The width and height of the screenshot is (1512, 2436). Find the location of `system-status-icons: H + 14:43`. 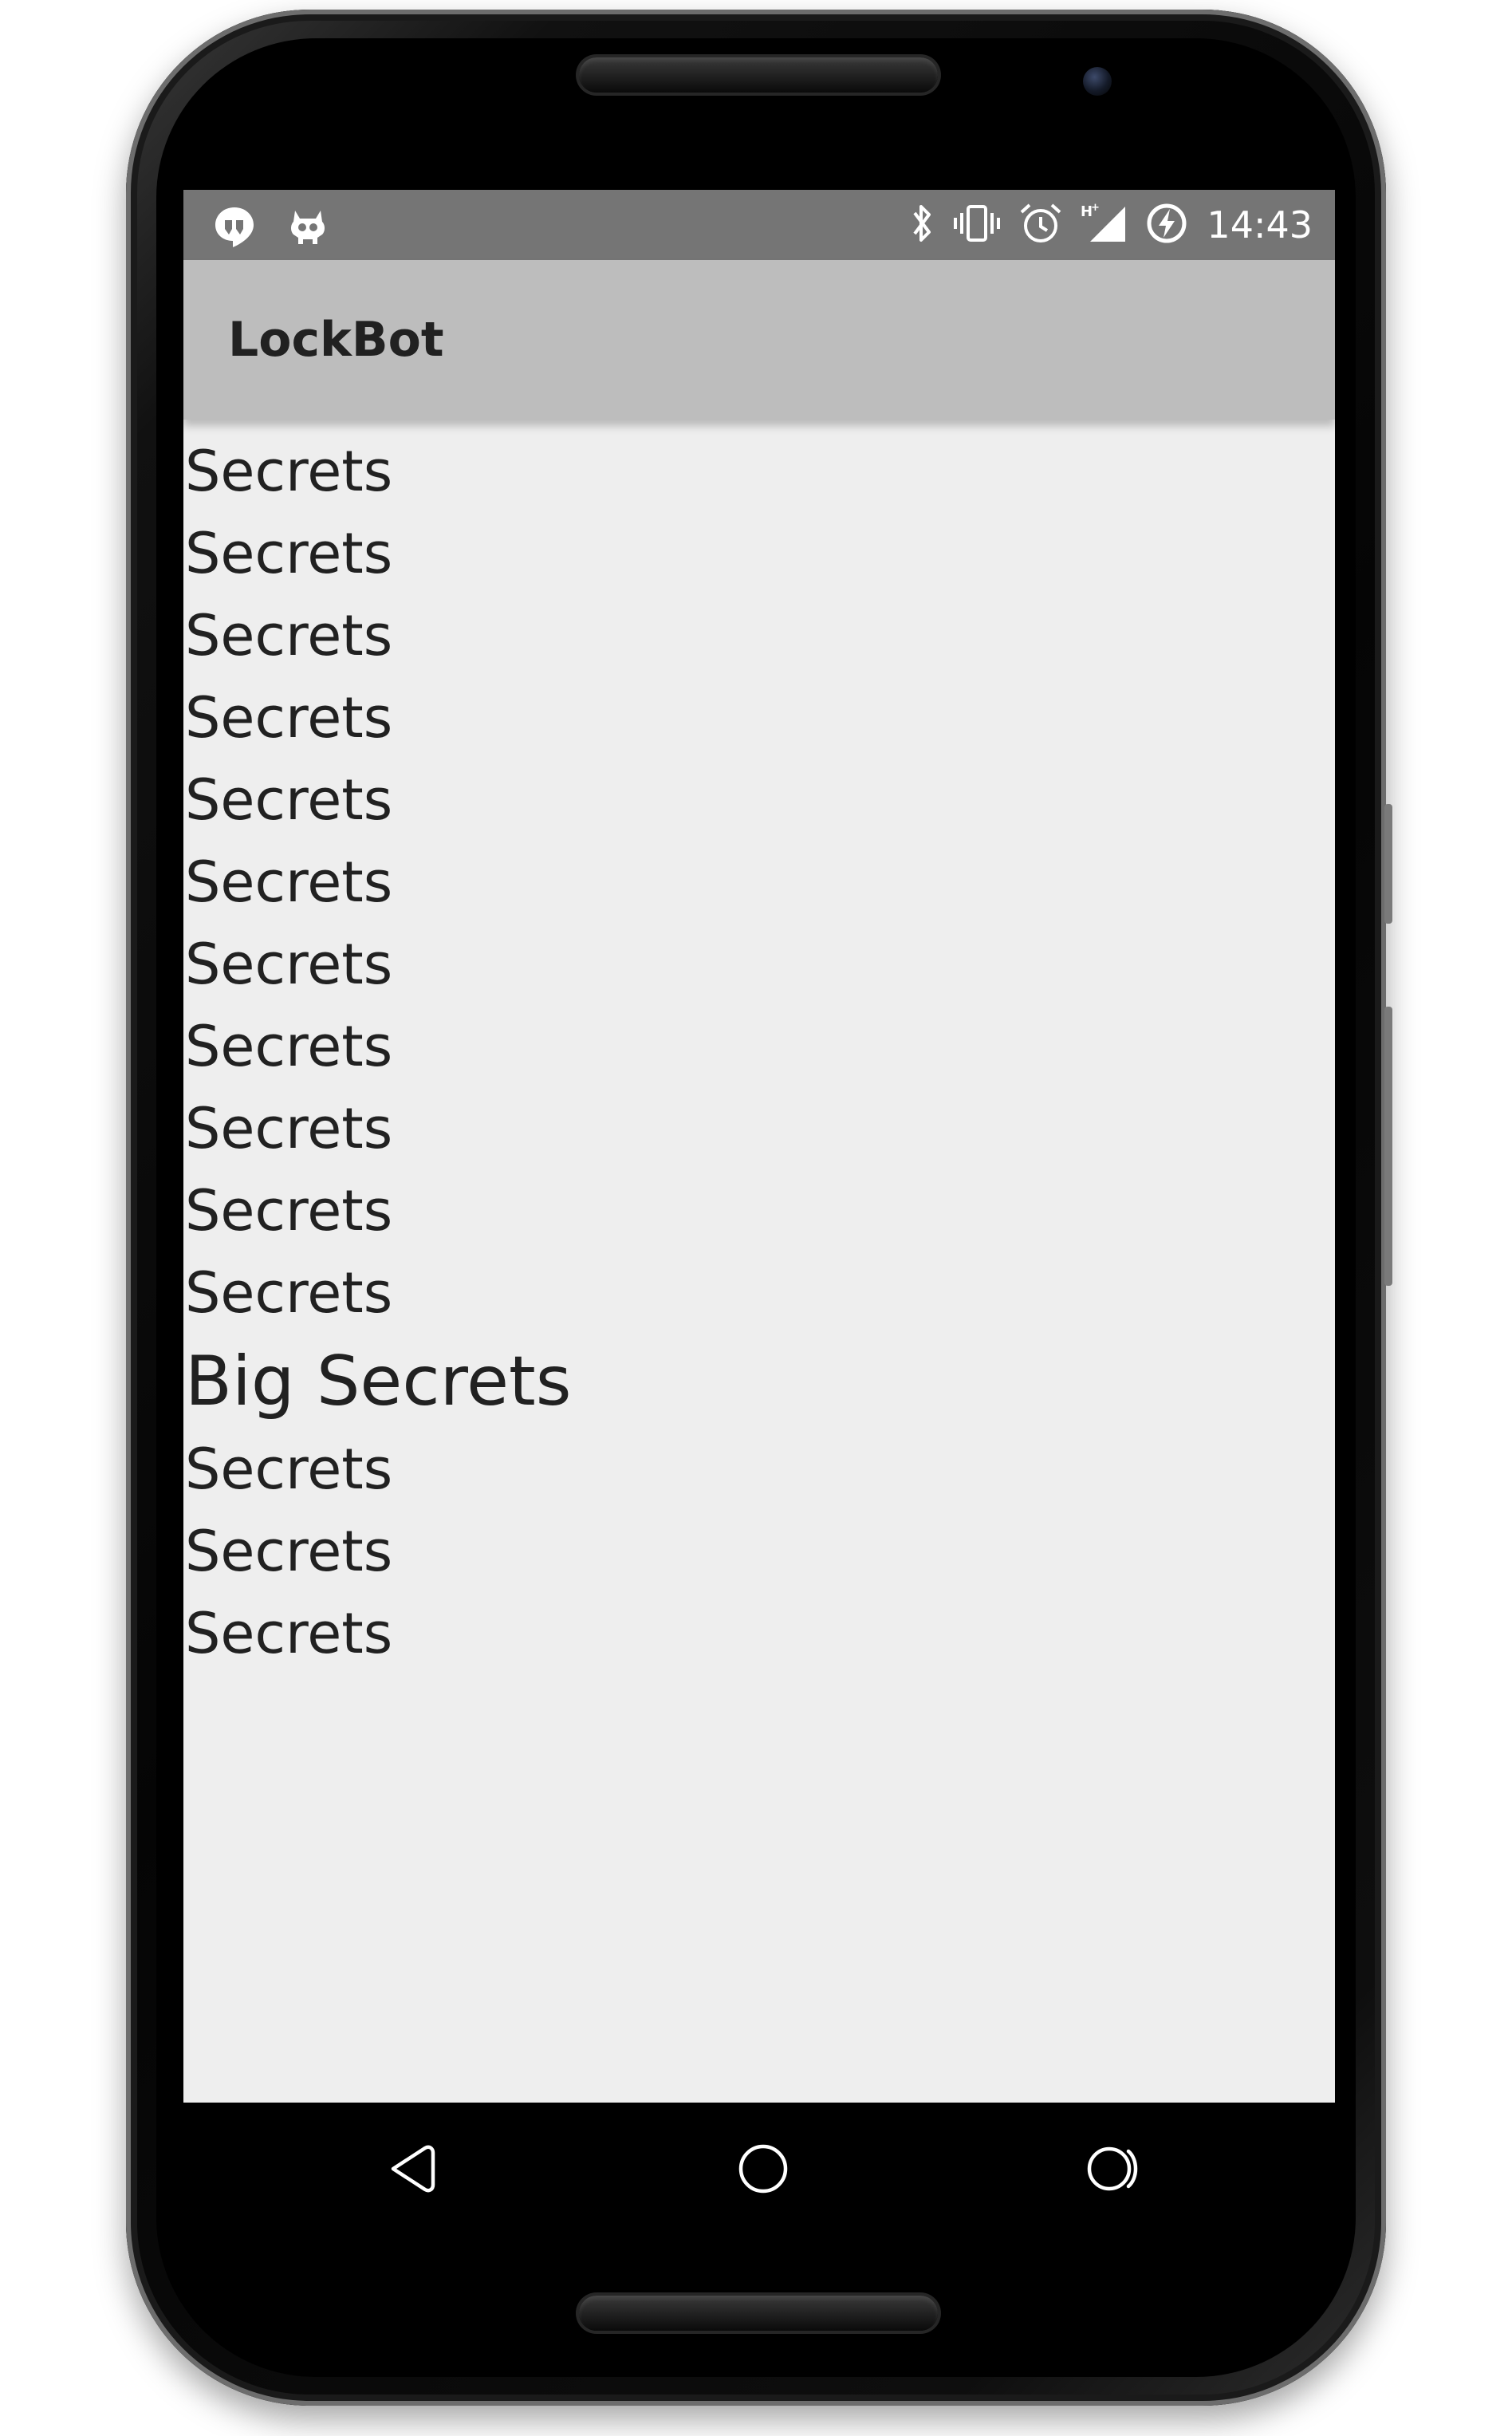

system-status-icons: H + 14:43 is located at coordinates (1110, 225).